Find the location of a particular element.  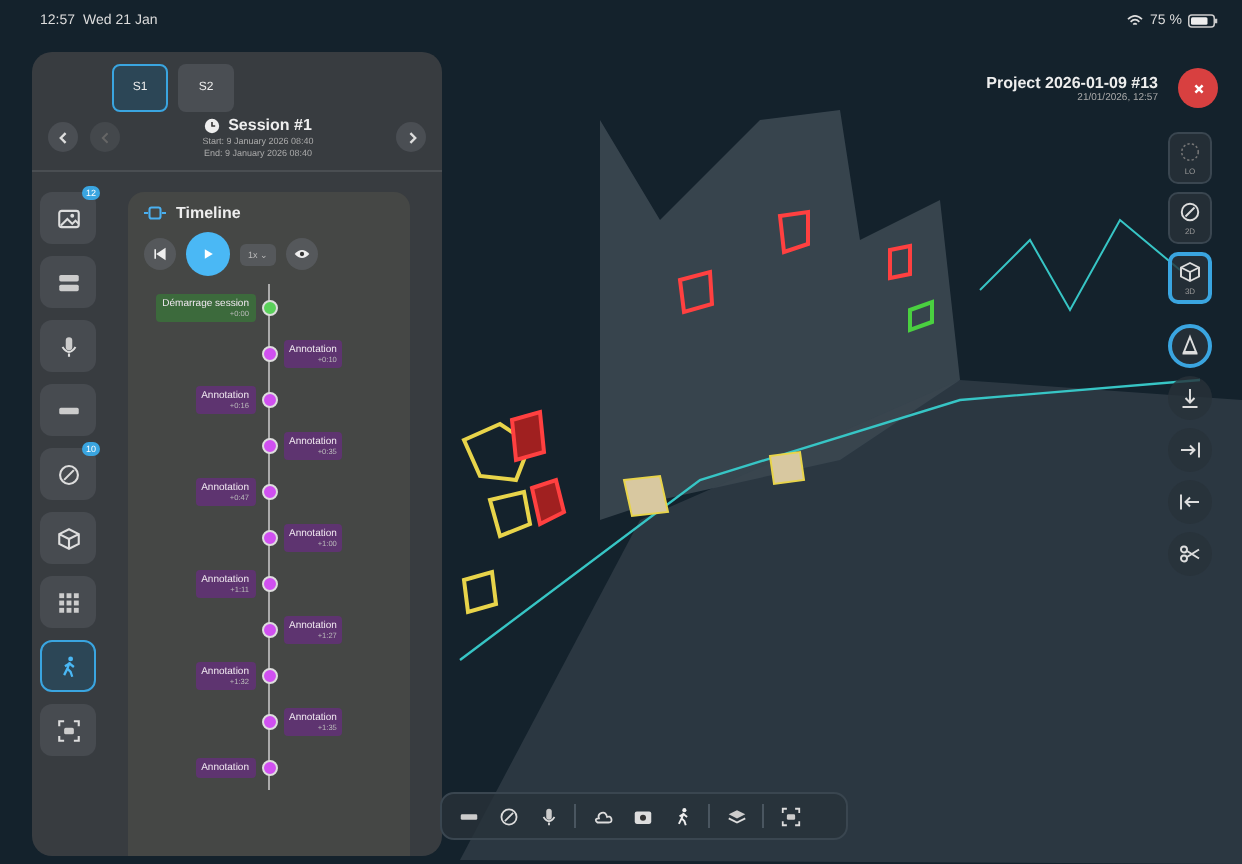

toolbar-button is located at coordinates (790, 816).